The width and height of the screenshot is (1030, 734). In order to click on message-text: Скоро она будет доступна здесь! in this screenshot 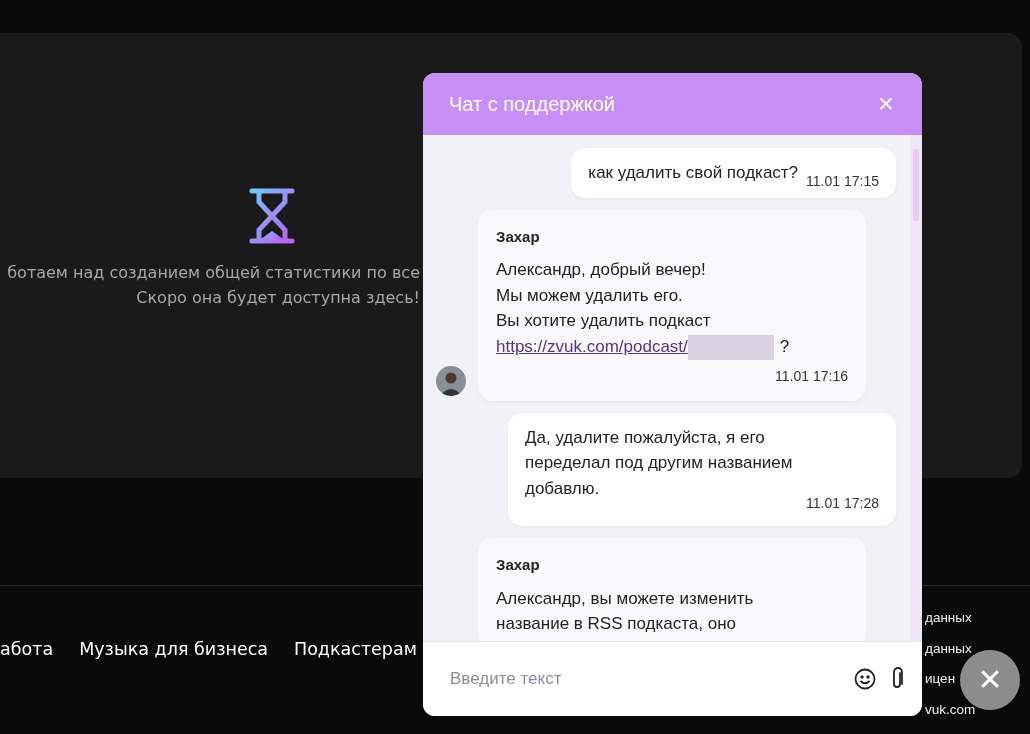, I will do `click(278, 298)`.